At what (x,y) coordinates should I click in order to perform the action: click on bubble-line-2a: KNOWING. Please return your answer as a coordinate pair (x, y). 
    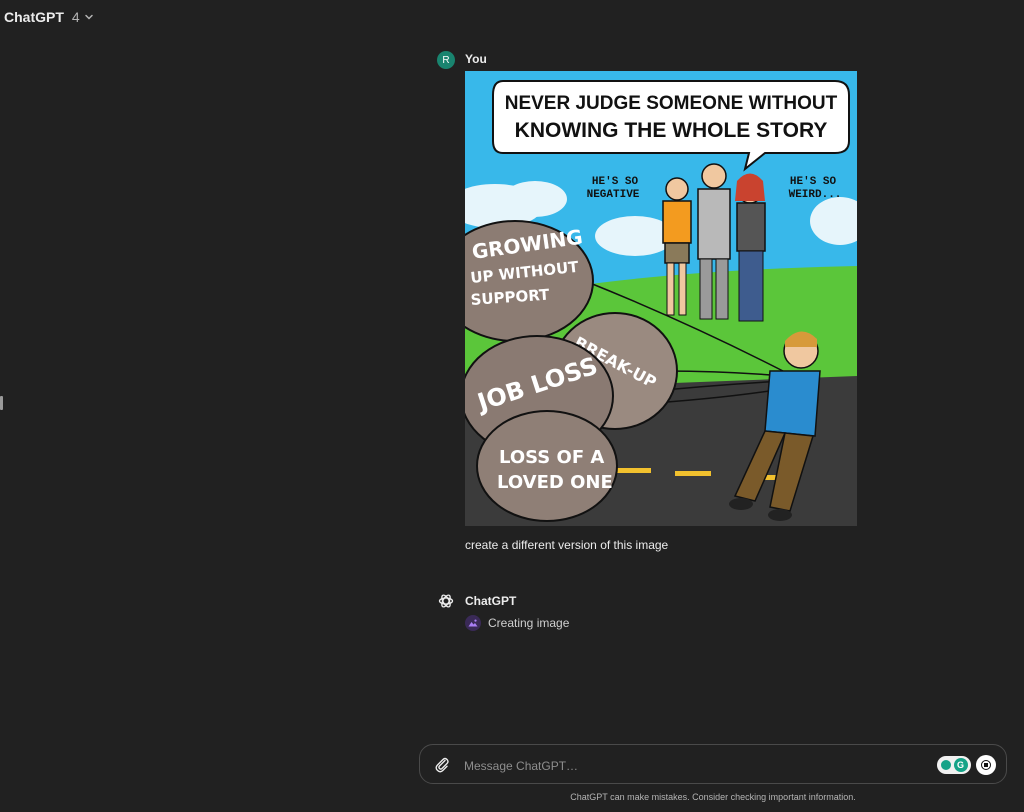
    Looking at the image, I should click on (567, 130).